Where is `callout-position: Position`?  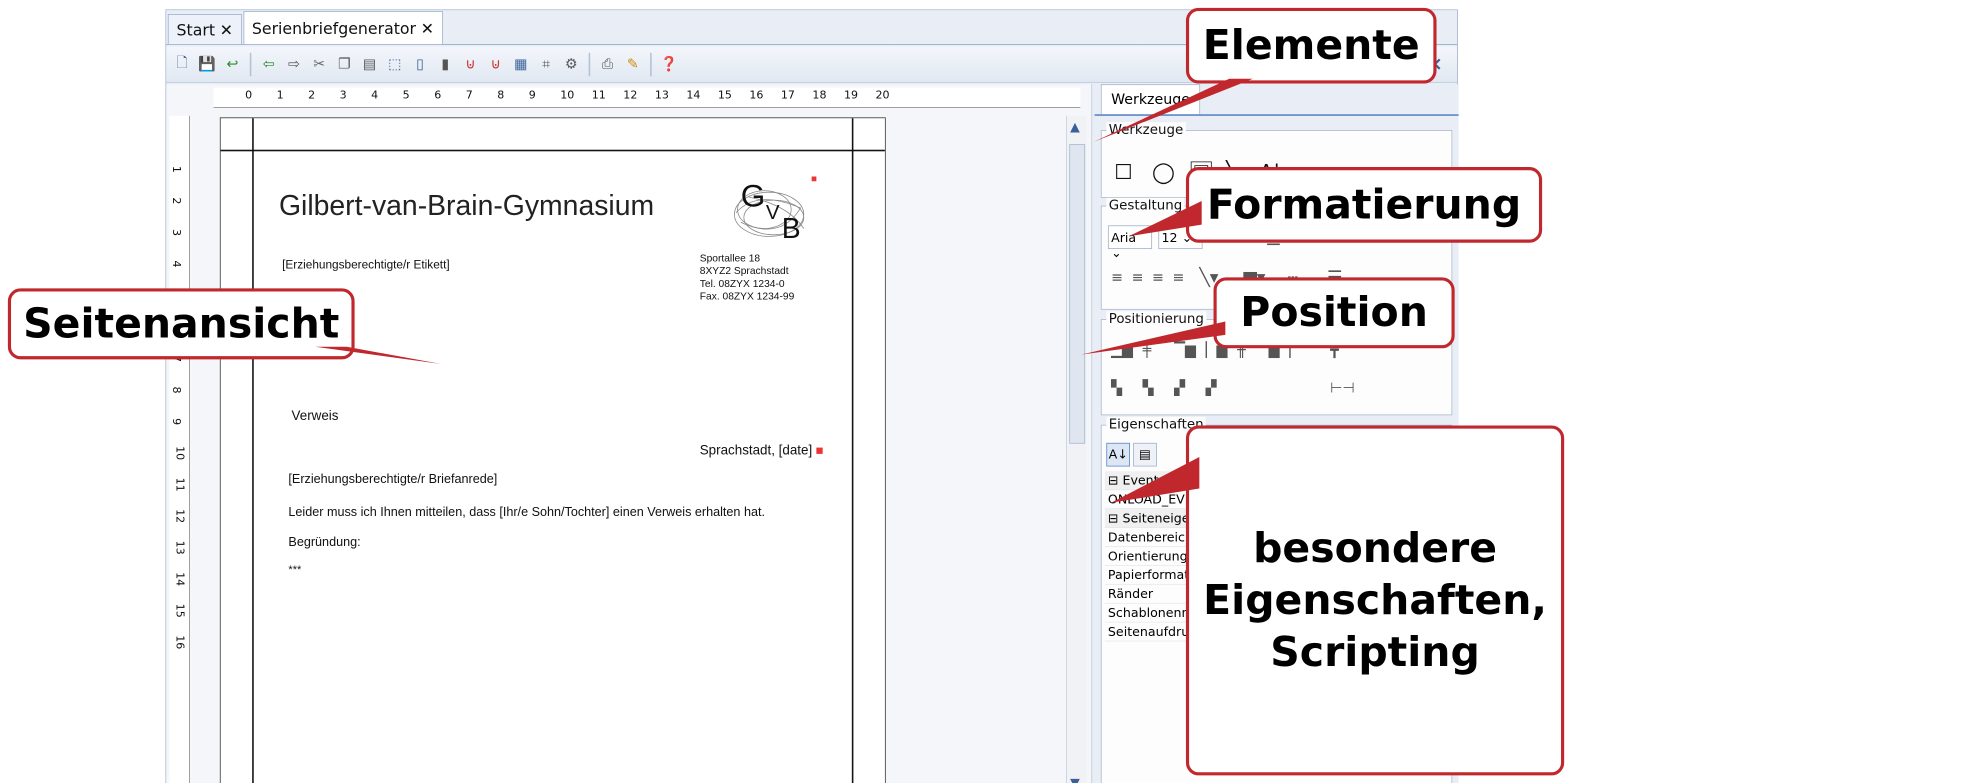
callout-position: Position is located at coordinates (1334, 313).